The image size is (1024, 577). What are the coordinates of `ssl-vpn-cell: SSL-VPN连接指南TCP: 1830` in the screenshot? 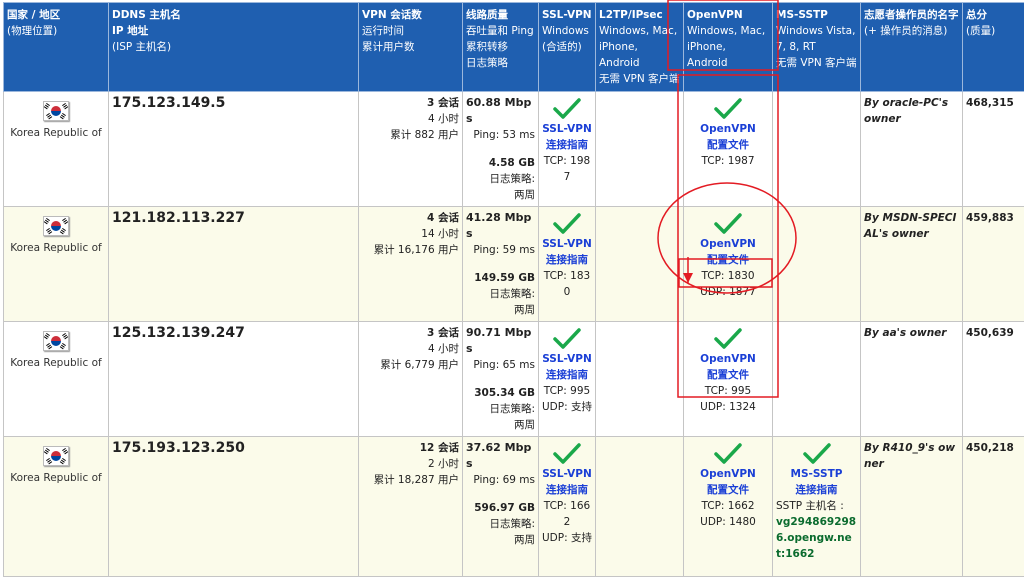 It's located at (567, 264).